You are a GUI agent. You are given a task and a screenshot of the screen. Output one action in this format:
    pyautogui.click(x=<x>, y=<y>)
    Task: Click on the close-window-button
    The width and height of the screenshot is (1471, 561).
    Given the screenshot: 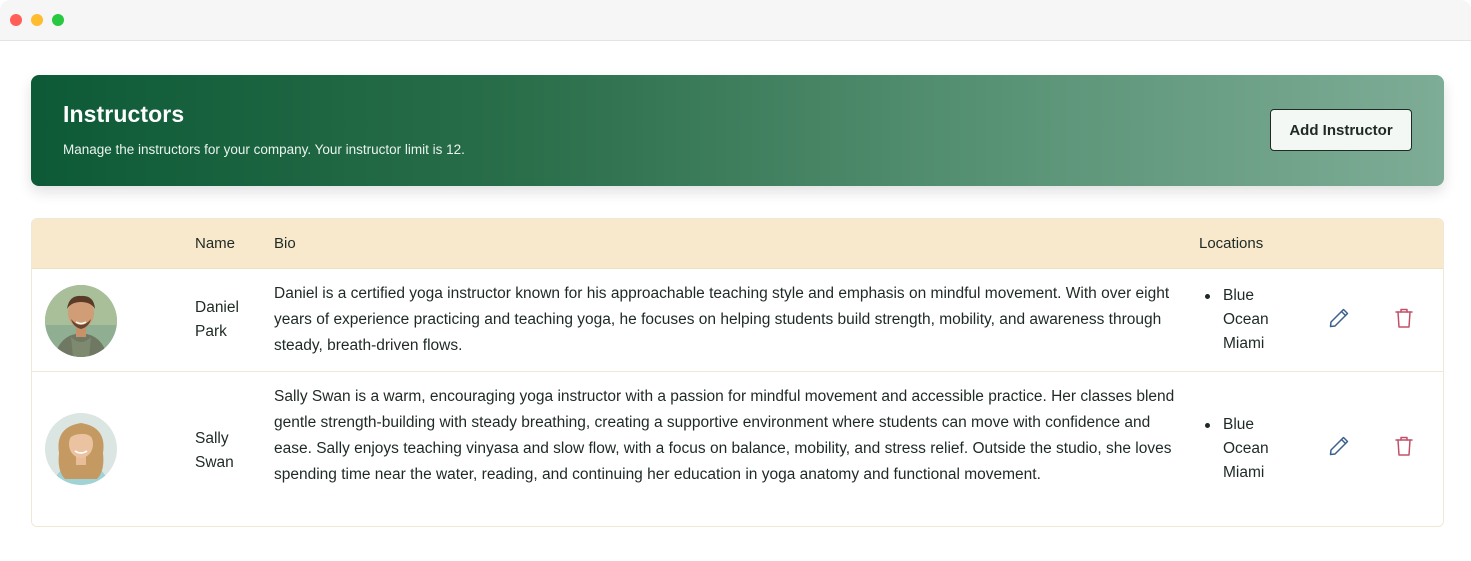 What is the action you would take?
    pyautogui.click(x=16, y=20)
    